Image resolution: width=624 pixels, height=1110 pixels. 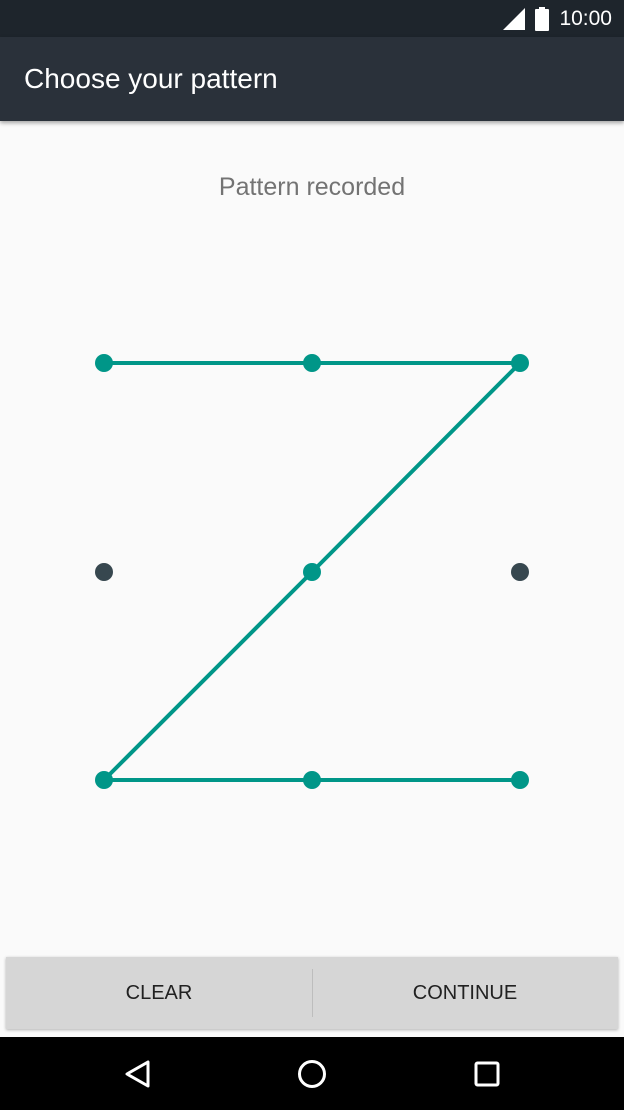 I want to click on battery-icon, so click(x=542, y=18).